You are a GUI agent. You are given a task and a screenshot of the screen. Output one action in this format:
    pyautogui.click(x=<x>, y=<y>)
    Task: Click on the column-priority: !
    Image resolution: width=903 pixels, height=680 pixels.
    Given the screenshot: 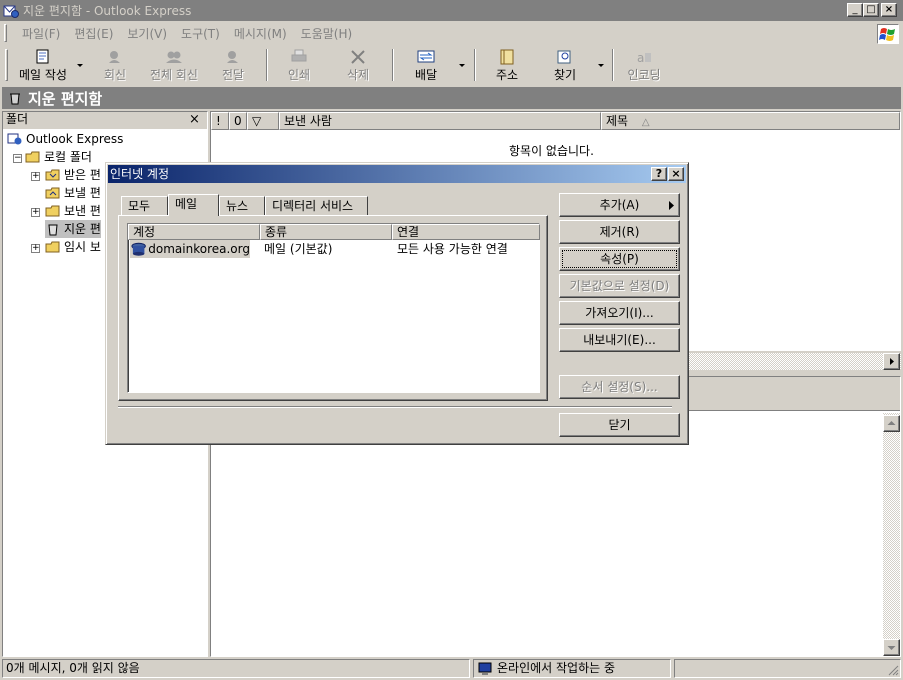 What is the action you would take?
    pyautogui.click(x=220, y=121)
    